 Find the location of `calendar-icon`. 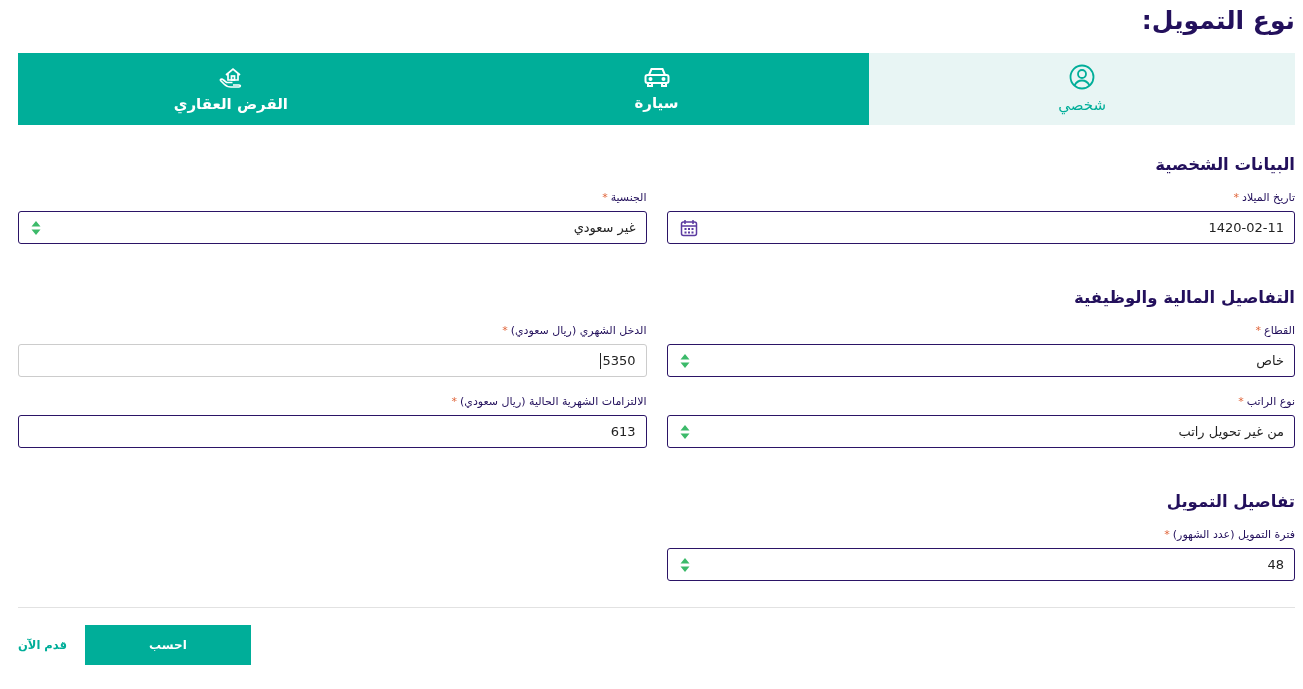

calendar-icon is located at coordinates (688, 227).